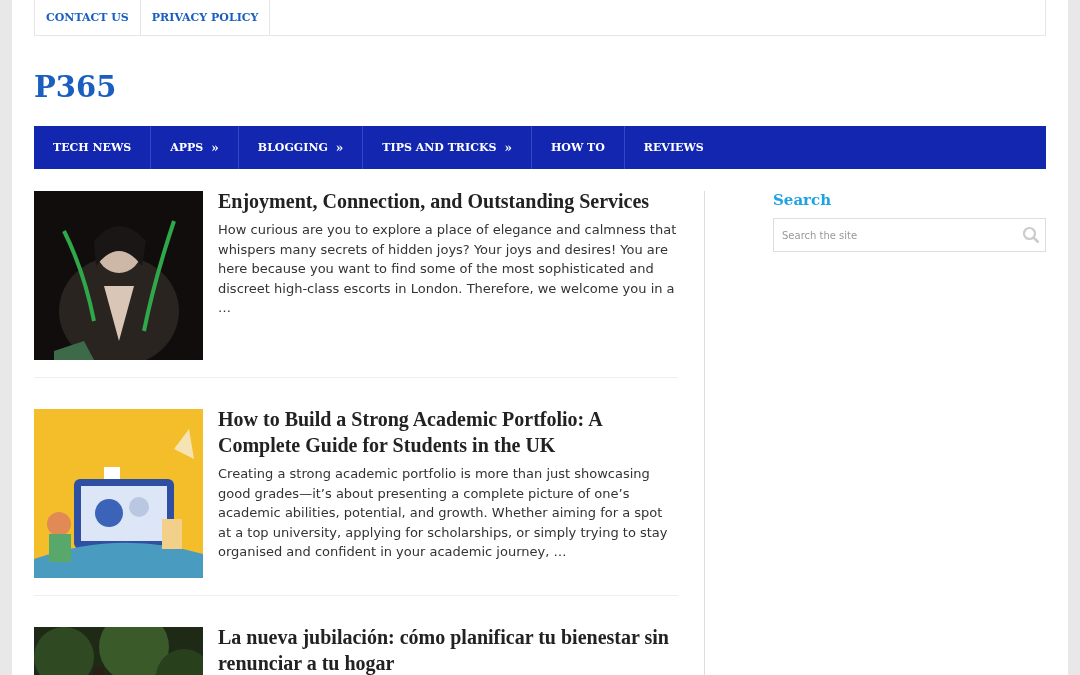 This screenshot has width=1080, height=675. I want to click on nav-item: REVIEWS, so click(673, 147).